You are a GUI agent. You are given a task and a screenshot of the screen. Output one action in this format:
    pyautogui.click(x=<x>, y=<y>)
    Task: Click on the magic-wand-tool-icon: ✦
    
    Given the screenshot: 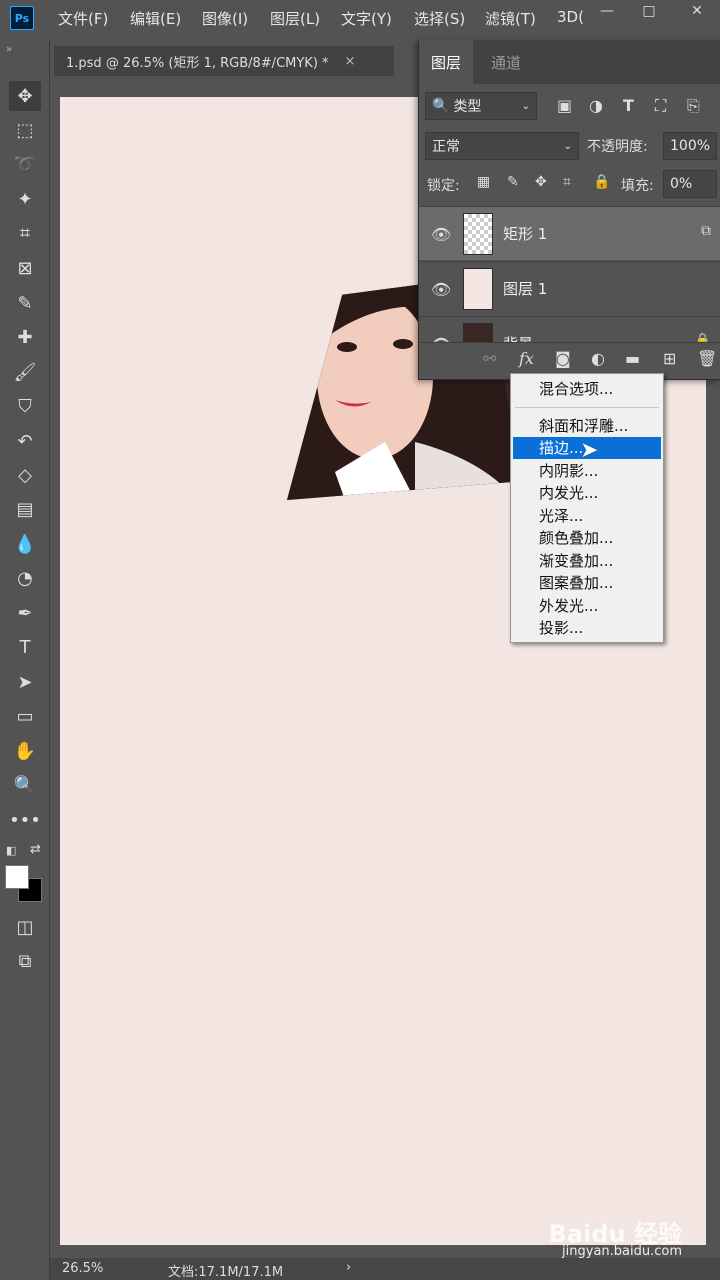 What is the action you would take?
    pyautogui.click(x=25, y=199)
    